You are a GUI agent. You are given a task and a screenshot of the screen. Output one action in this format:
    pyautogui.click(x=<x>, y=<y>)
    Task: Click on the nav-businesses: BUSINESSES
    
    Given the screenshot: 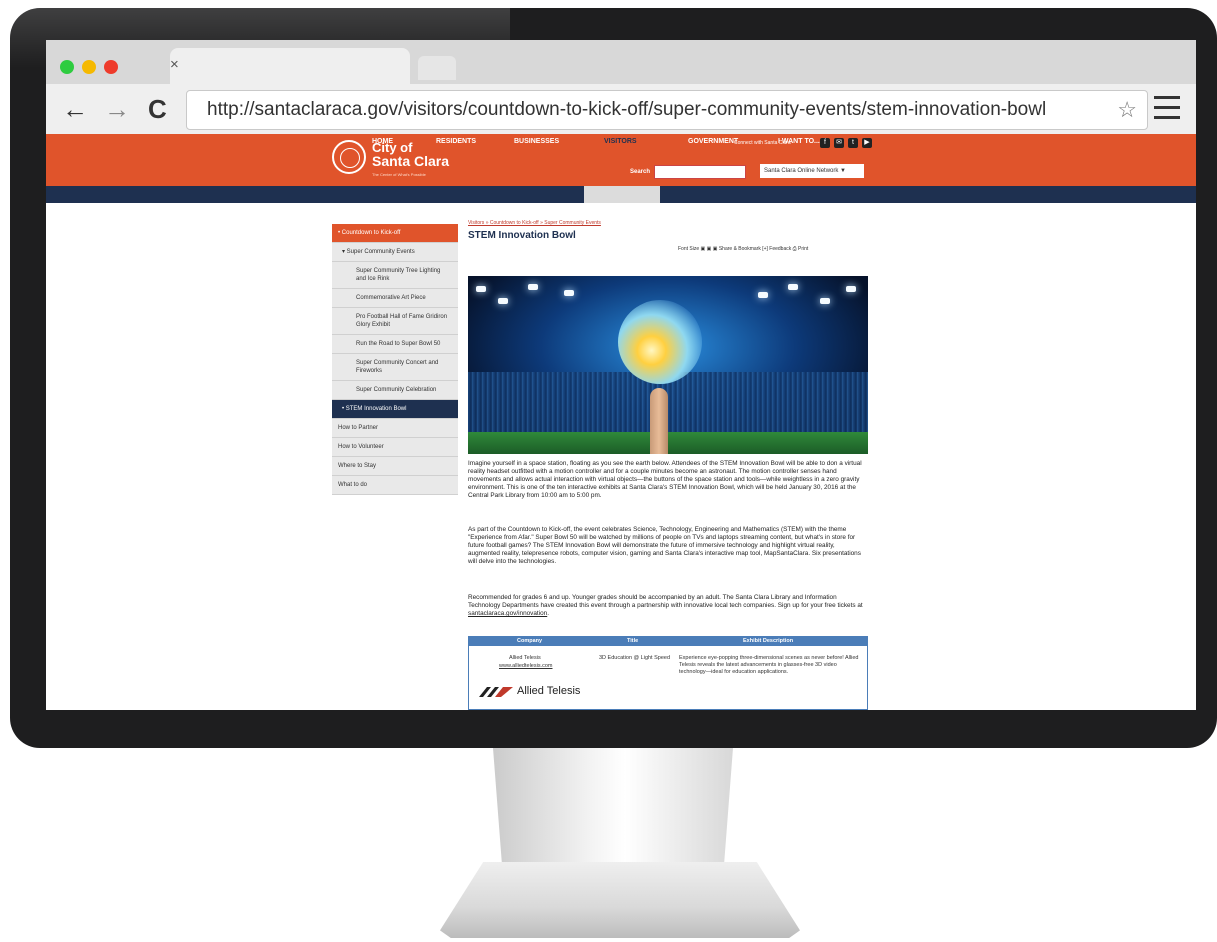 What is the action you would take?
    pyautogui.click(x=536, y=141)
    